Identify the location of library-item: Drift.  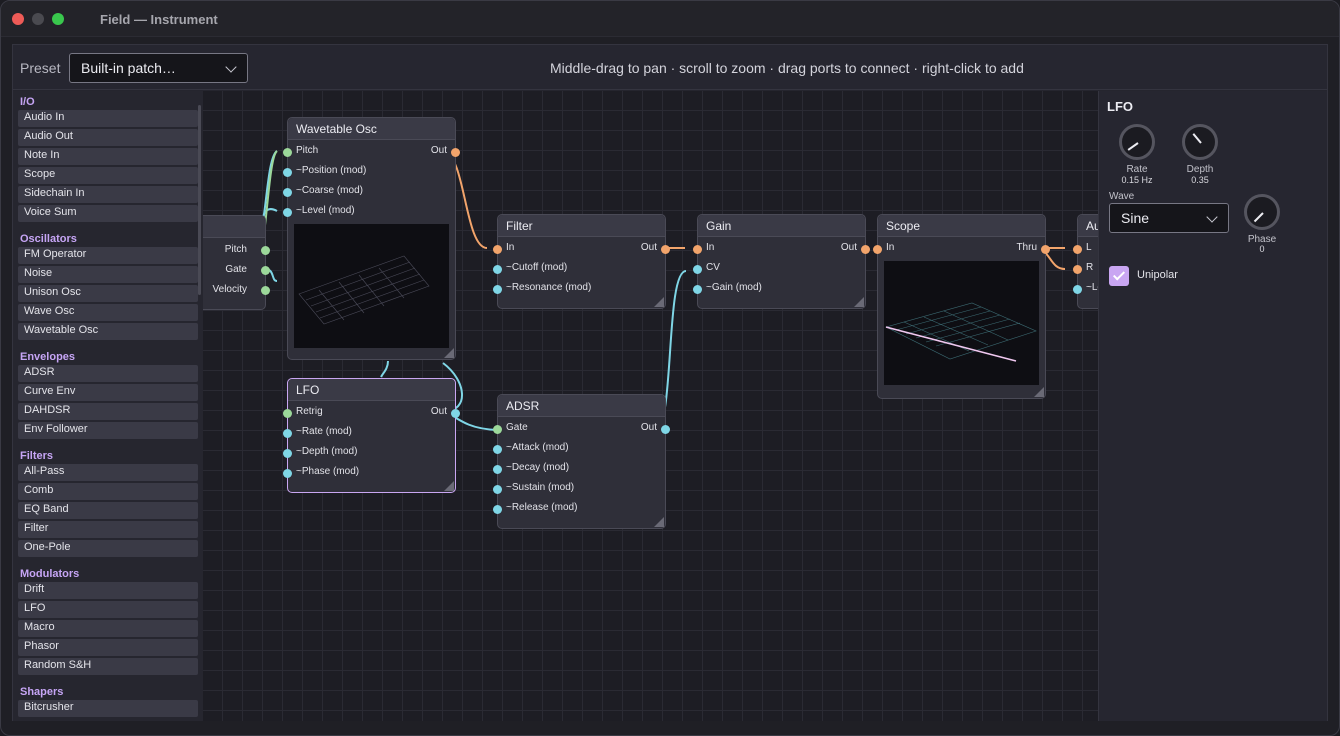
(108, 590).